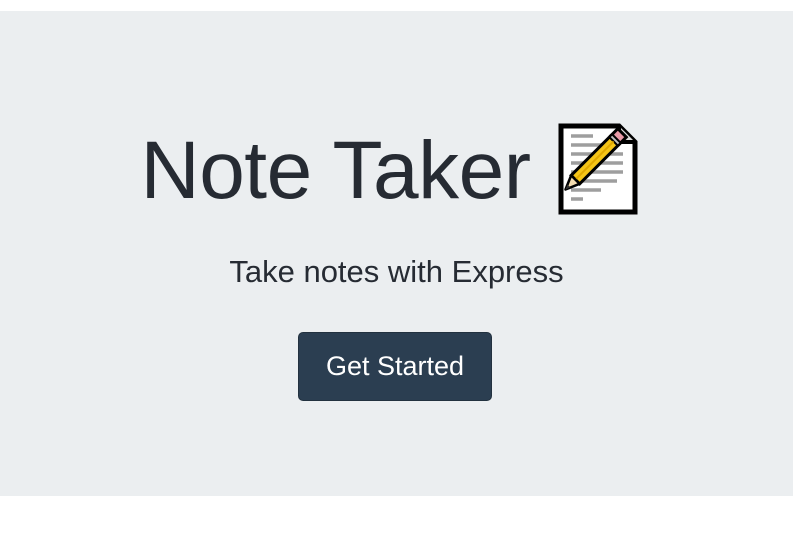  I want to click on get-started-button: Get Started, so click(395, 366).